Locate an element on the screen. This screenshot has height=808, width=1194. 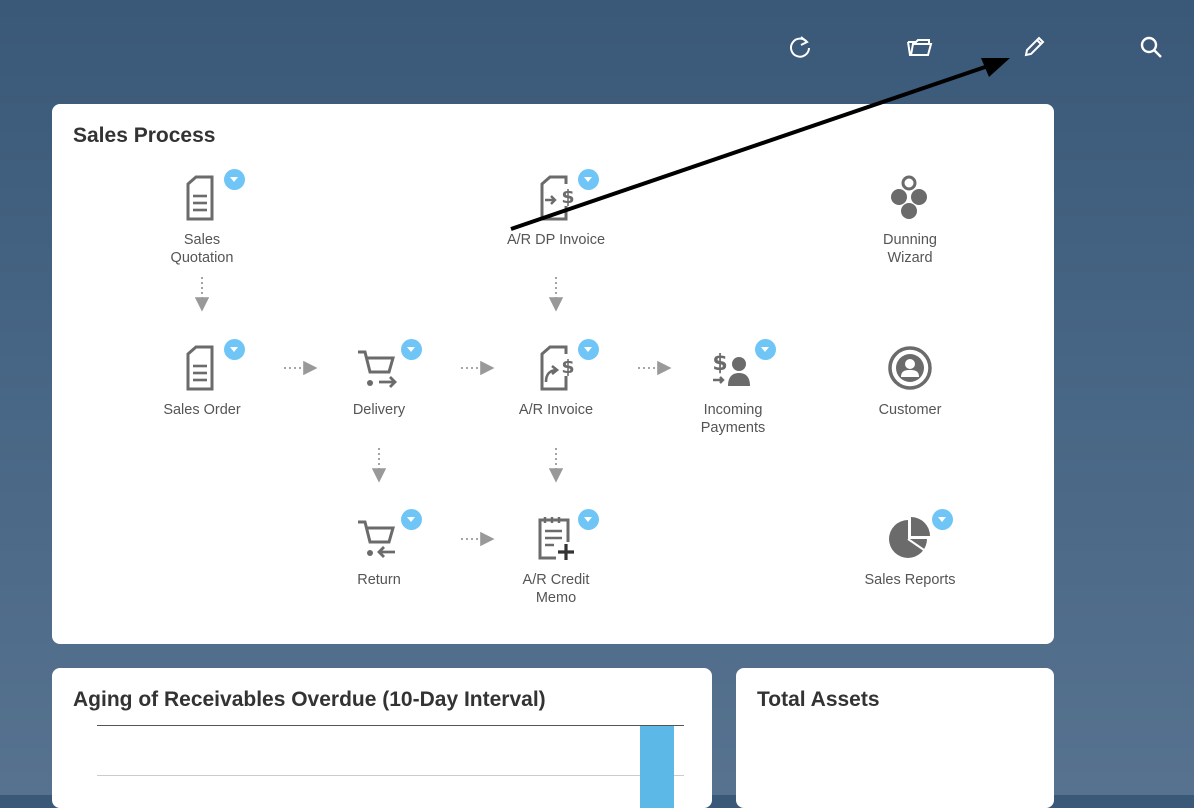
node-sales-reports: Sales Reports is located at coordinates (910, 549).